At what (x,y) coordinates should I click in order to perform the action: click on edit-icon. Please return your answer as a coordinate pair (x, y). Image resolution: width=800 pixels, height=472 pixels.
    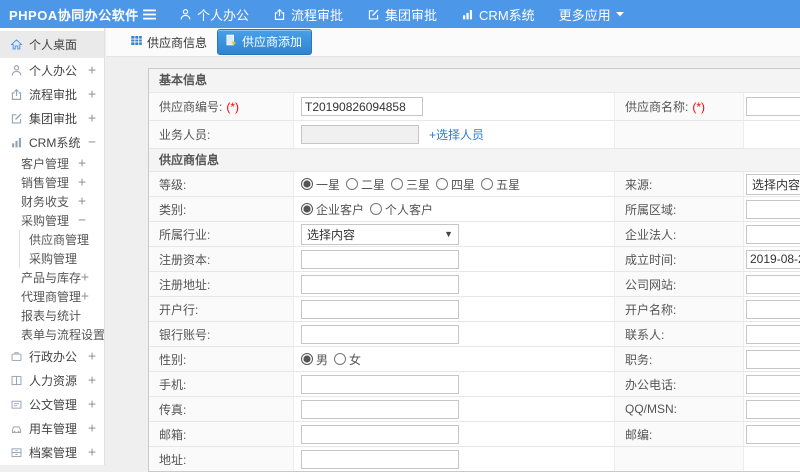
    Looking at the image, I should click on (373, 14).